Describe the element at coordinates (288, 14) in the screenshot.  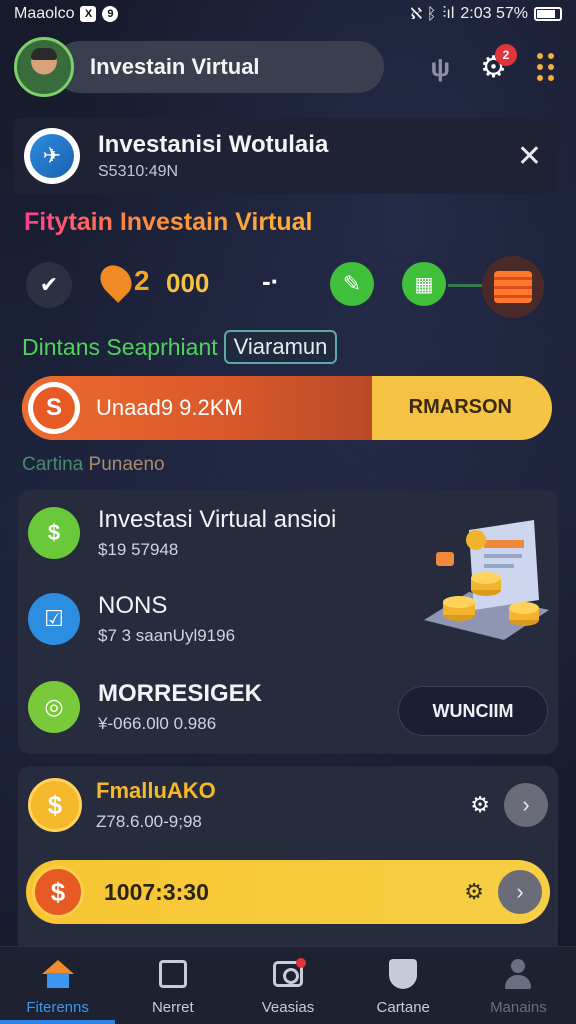
I see `status-bar: Maaolco X 9 ℵ ᛒ ⫶ıl 2:03 57%` at that location.